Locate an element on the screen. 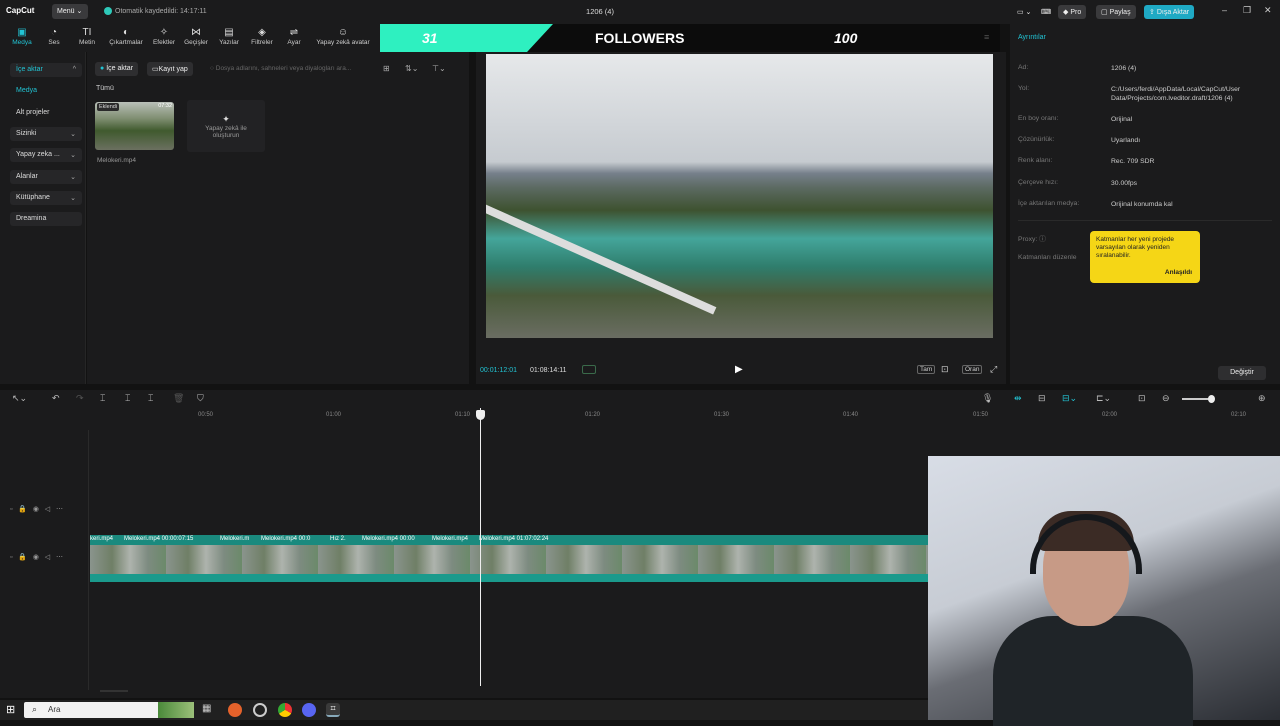 Image resolution: width=1280 pixels, height=726 pixels. task-view-icon: ▦ is located at coordinates (209, 710).